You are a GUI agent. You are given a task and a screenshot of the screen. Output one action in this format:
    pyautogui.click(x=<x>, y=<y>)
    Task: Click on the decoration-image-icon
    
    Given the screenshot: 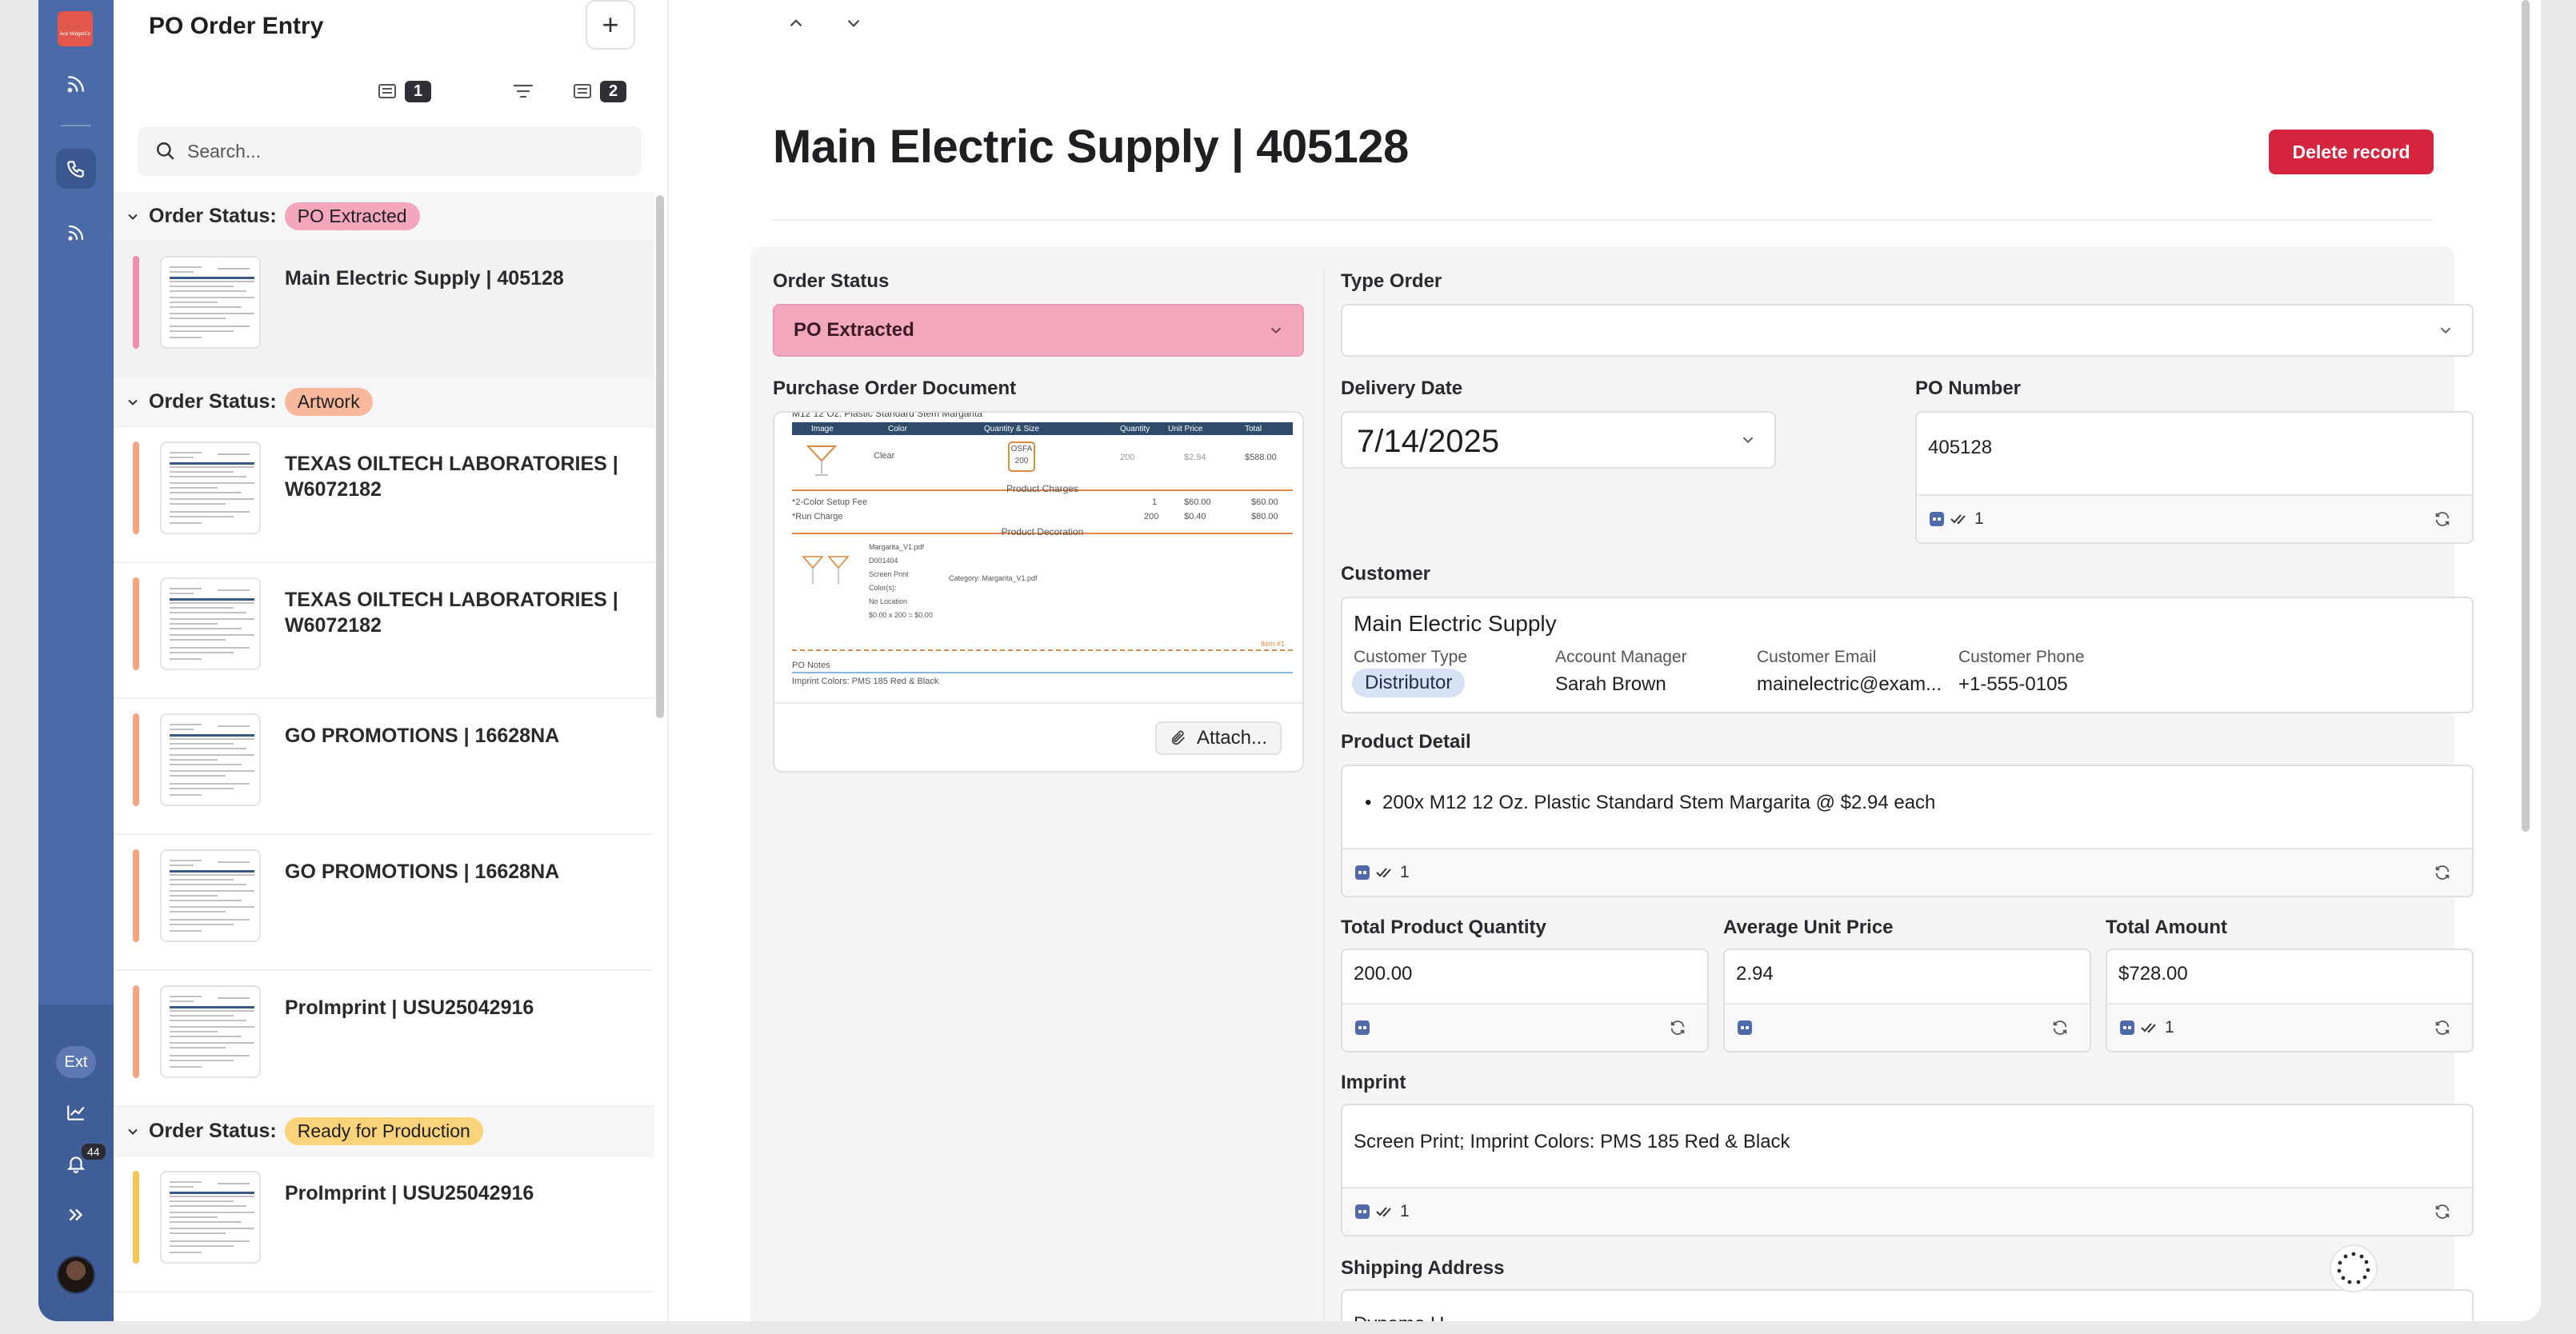 What is the action you would take?
    pyautogui.click(x=826, y=570)
    